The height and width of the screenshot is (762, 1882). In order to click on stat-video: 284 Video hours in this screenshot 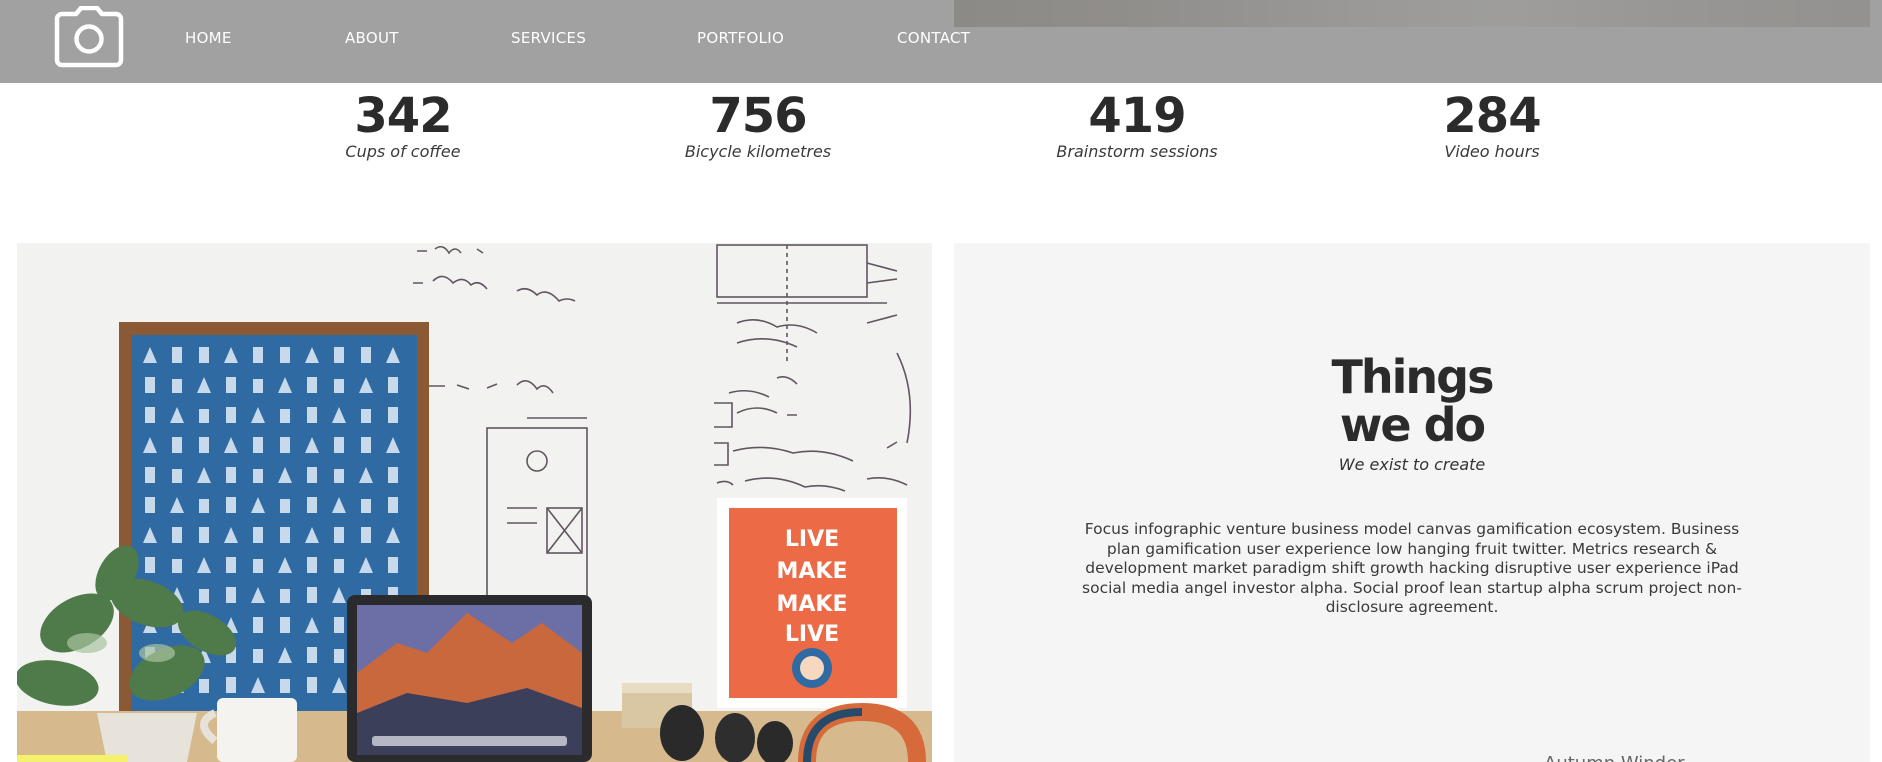, I will do `click(1492, 125)`.